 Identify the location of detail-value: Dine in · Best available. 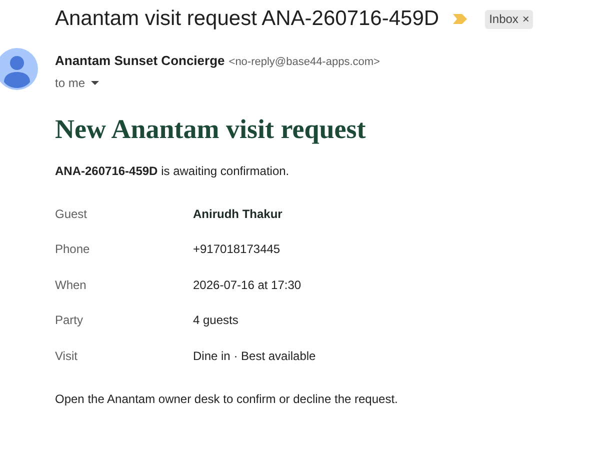
(254, 356).